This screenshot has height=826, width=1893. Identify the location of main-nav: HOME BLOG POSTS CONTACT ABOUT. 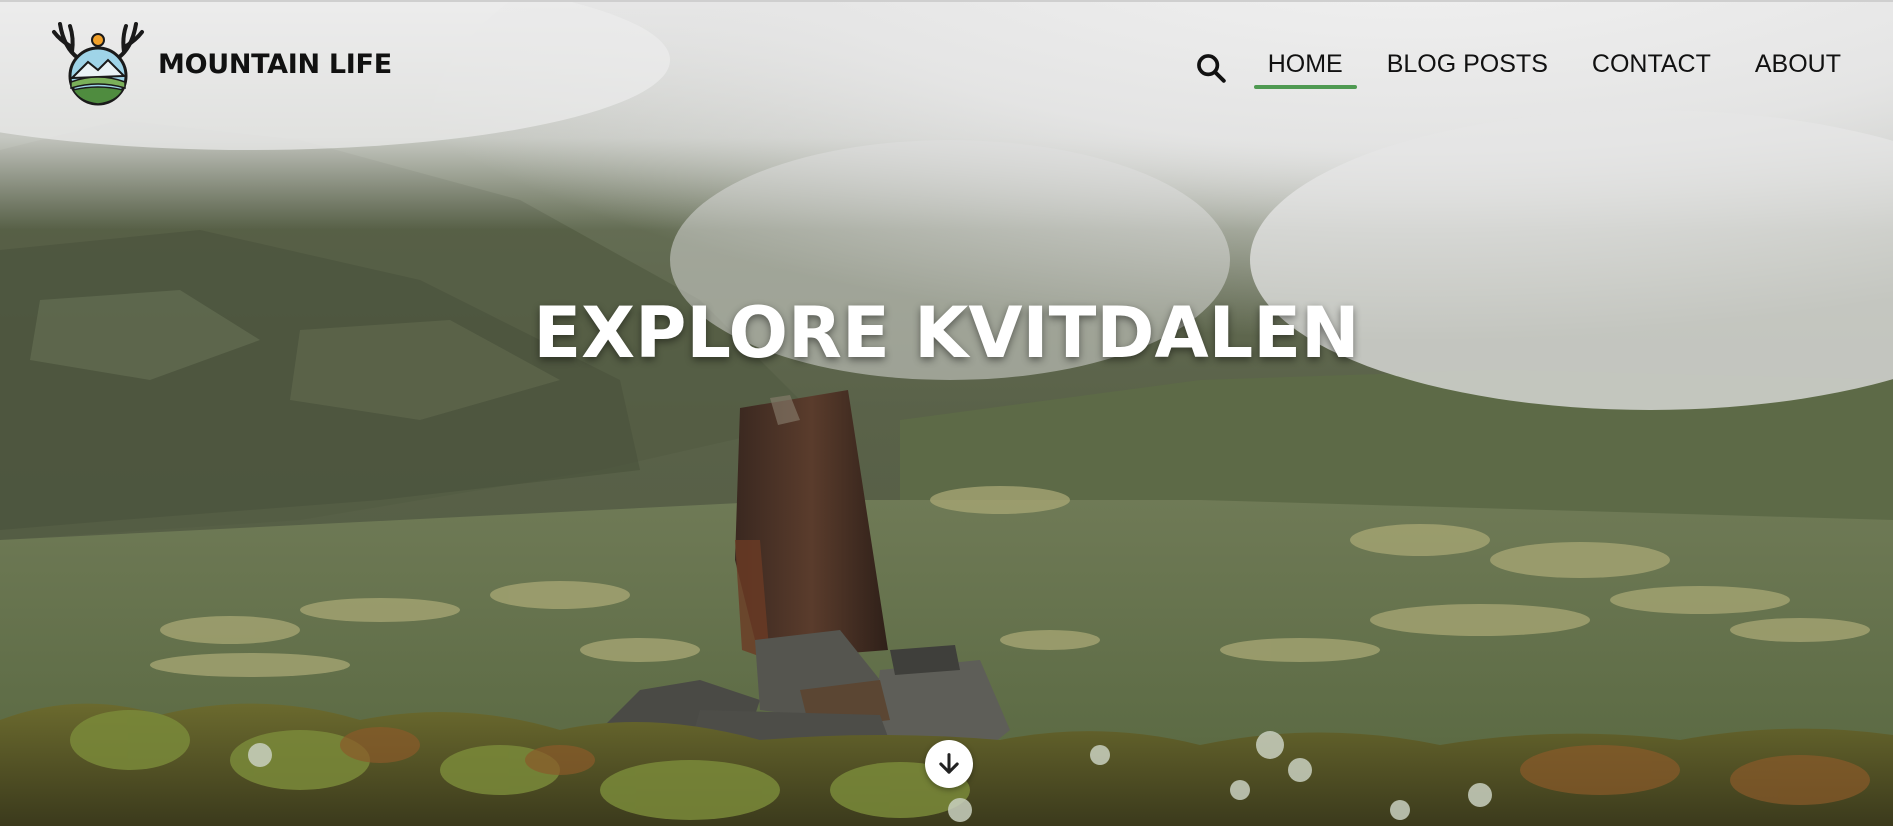
(1518, 67).